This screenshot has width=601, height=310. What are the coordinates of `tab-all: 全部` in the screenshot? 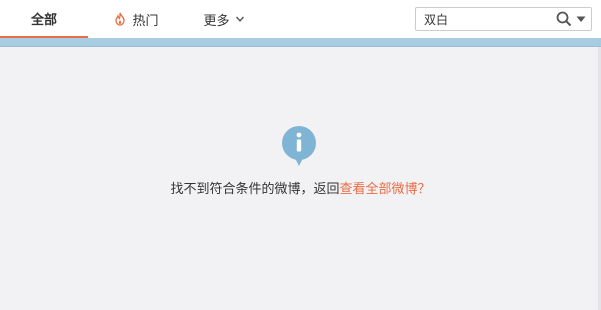 It's located at (44, 19).